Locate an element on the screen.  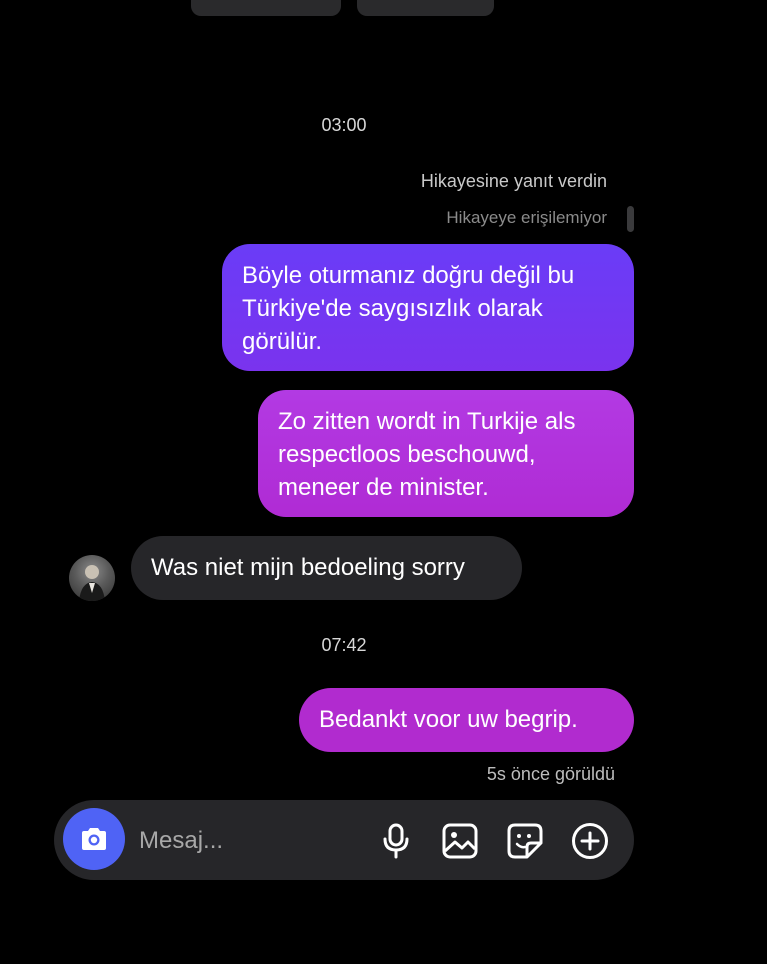
gallery-icon is located at coordinates (460, 841).